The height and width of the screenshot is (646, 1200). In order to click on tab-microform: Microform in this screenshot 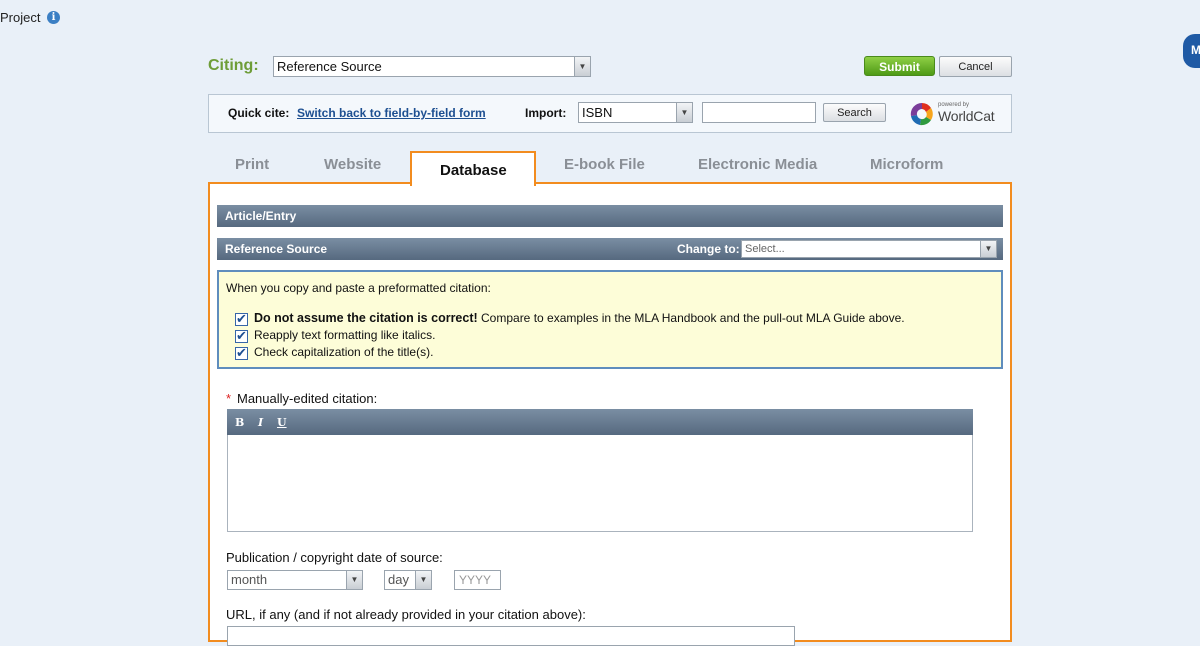, I will do `click(906, 164)`.